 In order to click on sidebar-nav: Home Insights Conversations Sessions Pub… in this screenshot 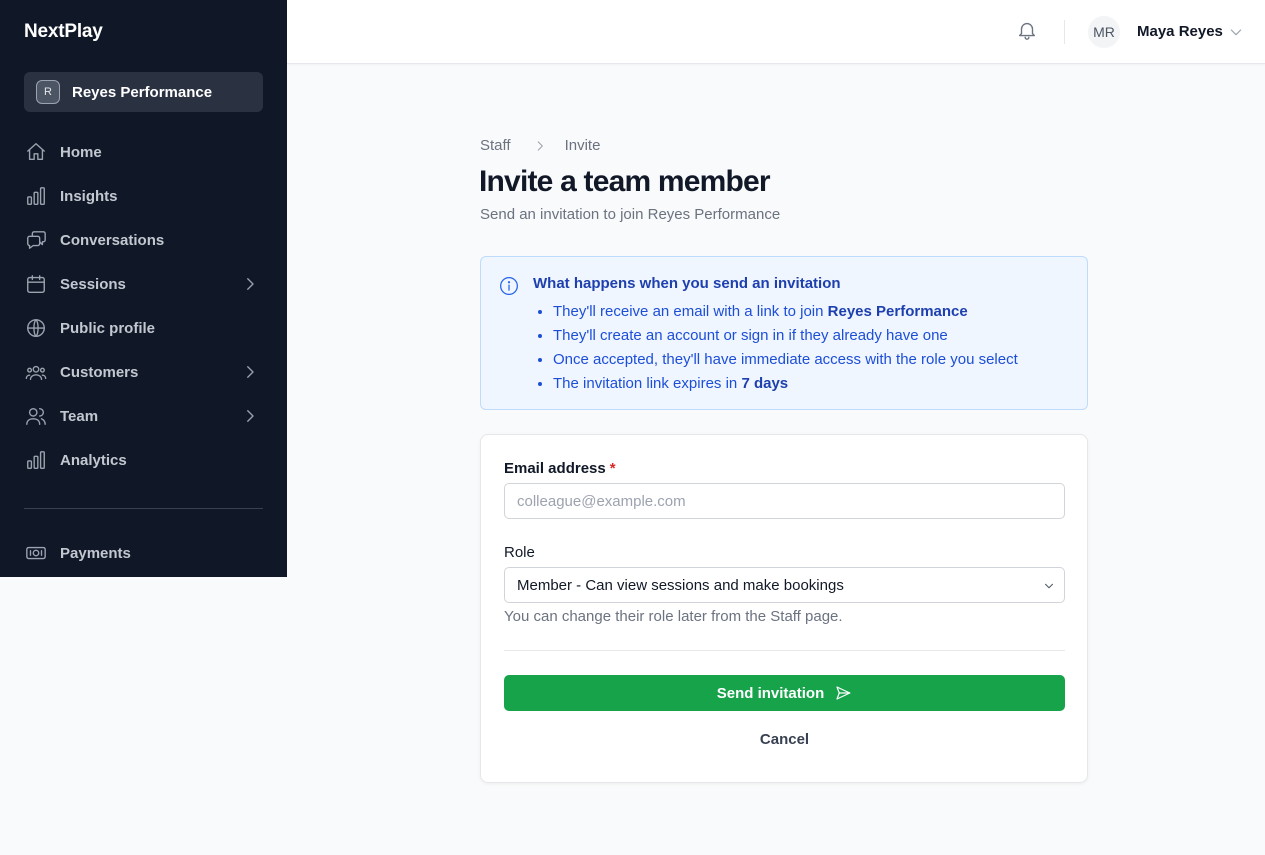, I will do `click(143, 306)`.